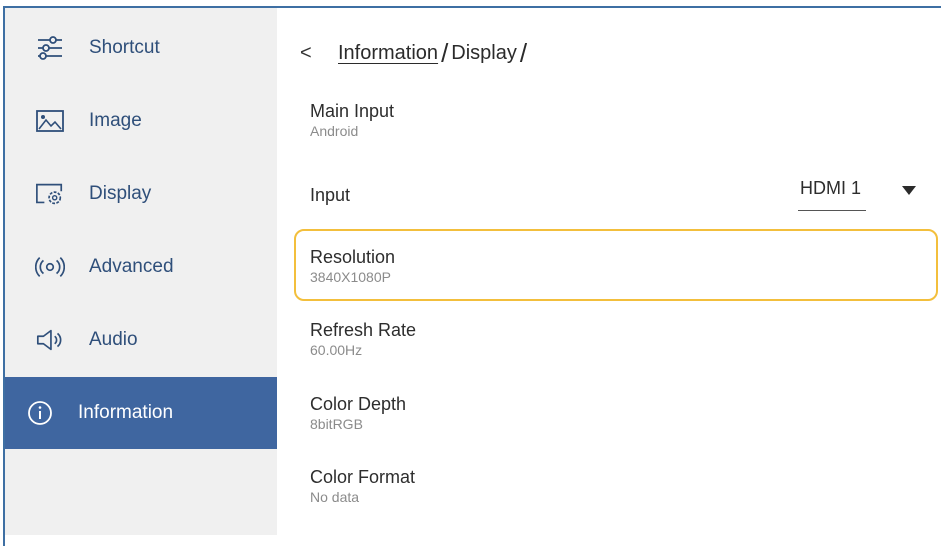 The height and width of the screenshot is (546, 941). I want to click on sidebar-item-label: Information, so click(126, 412).